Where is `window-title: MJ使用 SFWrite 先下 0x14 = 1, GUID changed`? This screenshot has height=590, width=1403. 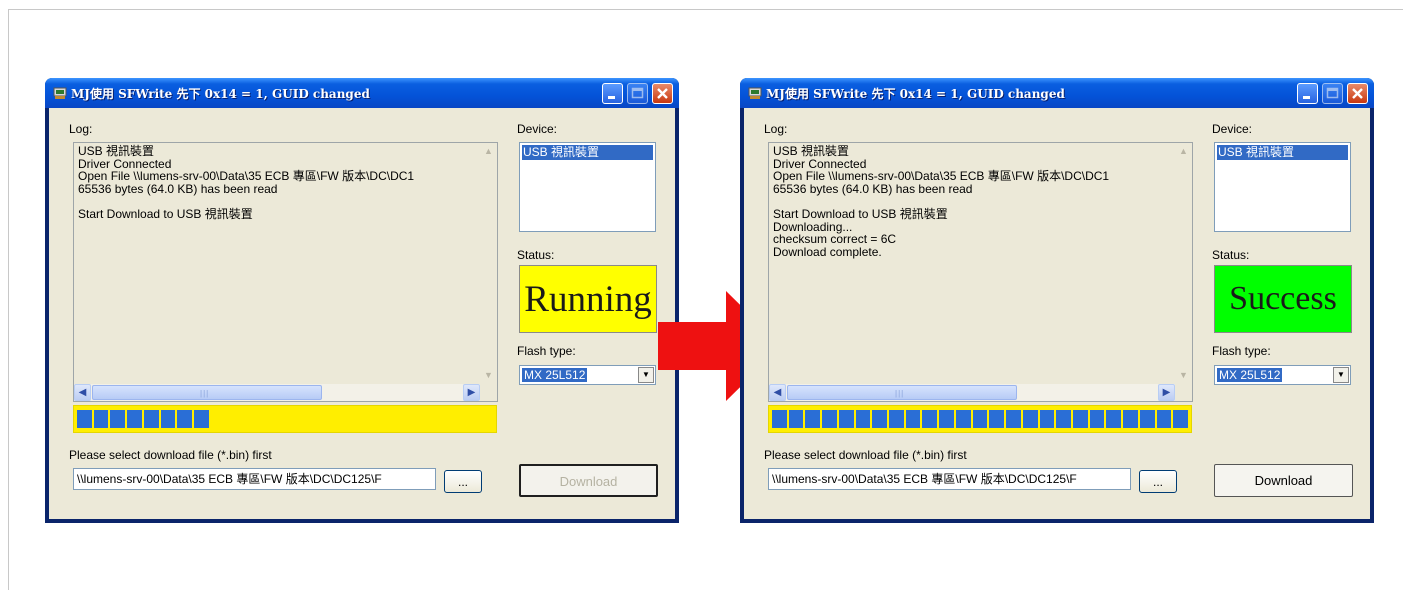 window-title: MJ使用 SFWrite 先下 0x14 = 1, GUID changed is located at coordinates (220, 94).